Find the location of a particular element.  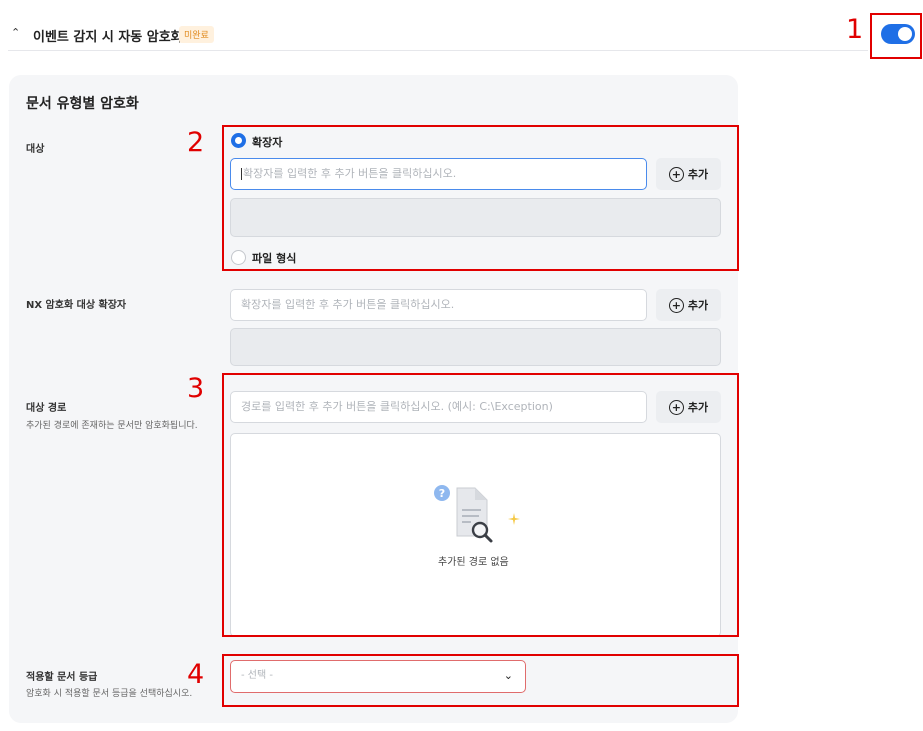

nx-input-placeholder: 확장자를 입력한 후 추가 버튼을 클릭하십시오. is located at coordinates (348, 304).